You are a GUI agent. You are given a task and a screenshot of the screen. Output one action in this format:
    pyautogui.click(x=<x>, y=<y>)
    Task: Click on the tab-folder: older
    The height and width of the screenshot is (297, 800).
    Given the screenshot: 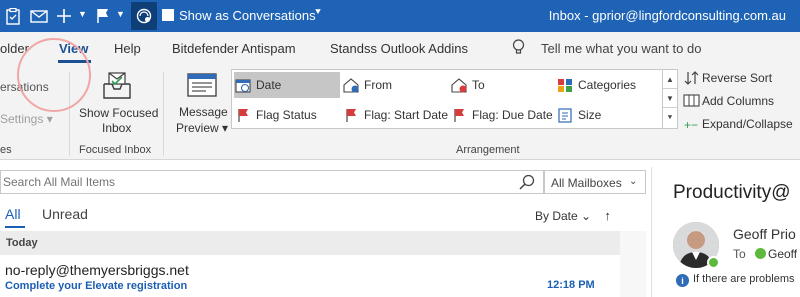 What is the action you would take?
    pyautogui.click(x=14, y=48)
    